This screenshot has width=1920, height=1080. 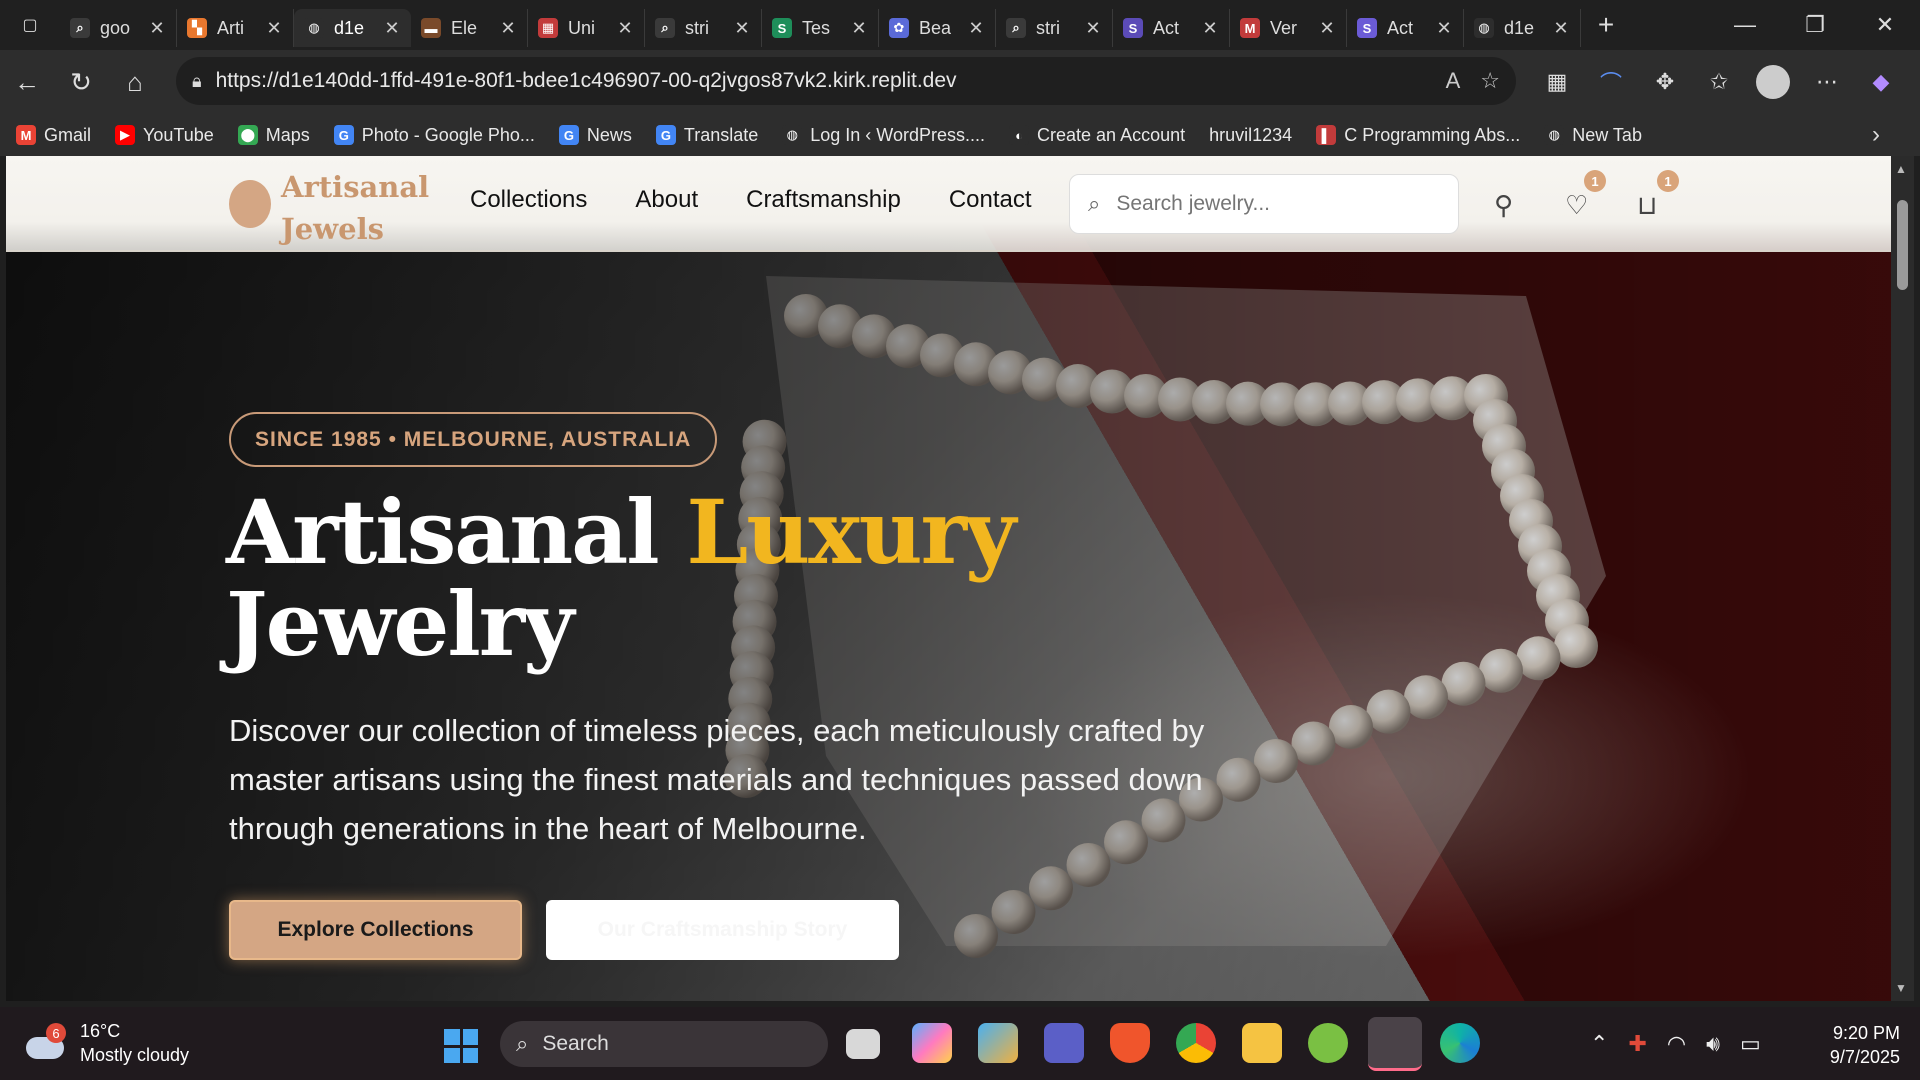 I want to click on cart-count-badge: 1, so click(x=1668, y=181).